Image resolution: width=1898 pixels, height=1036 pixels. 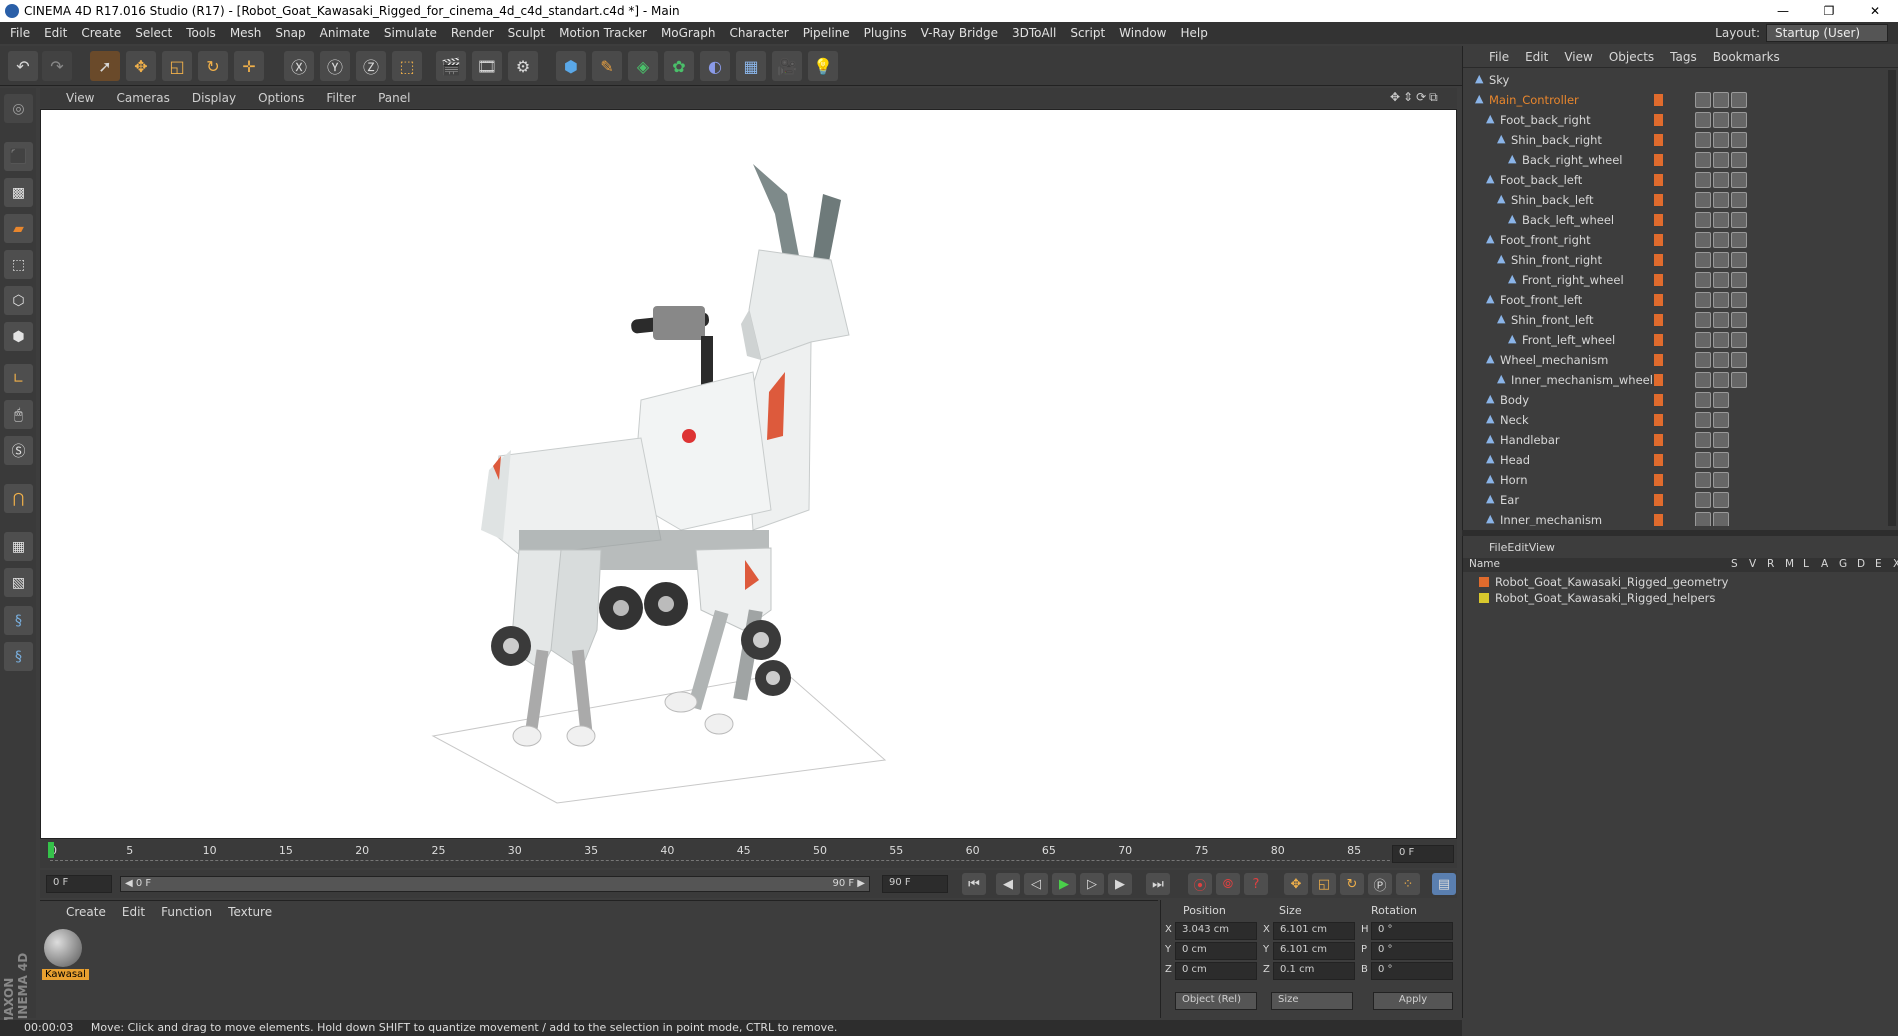 I want to click on position-field: 3.043 cm, so click(x=1216, y=931).